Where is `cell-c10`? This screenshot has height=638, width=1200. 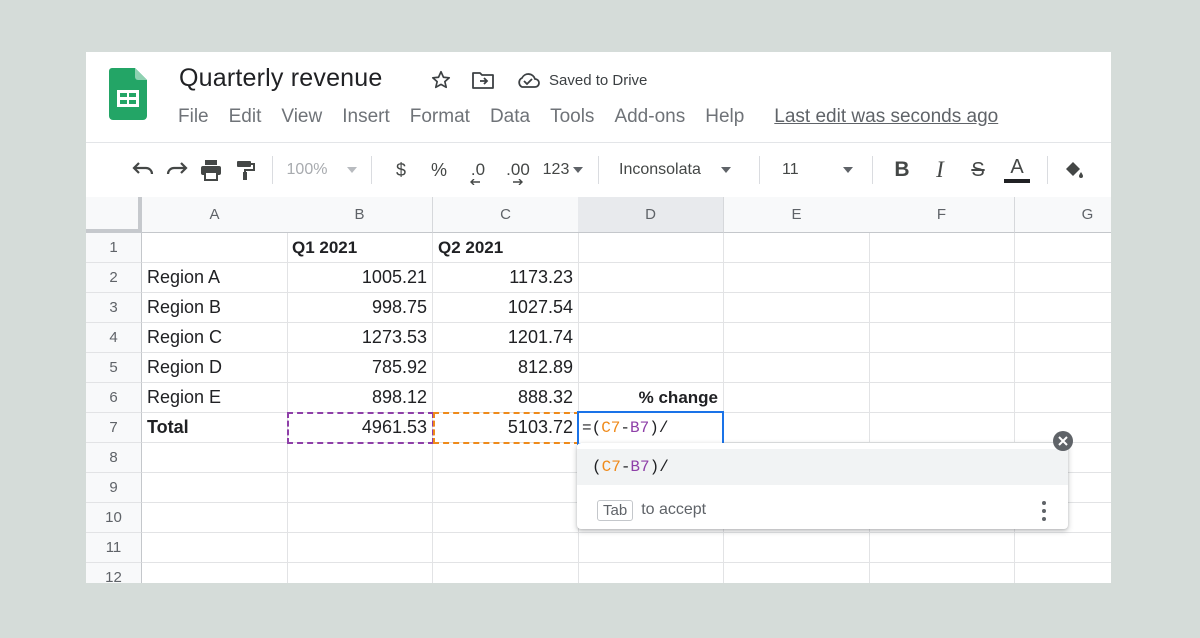 cell-c10 is located at coordinates (506, 518).